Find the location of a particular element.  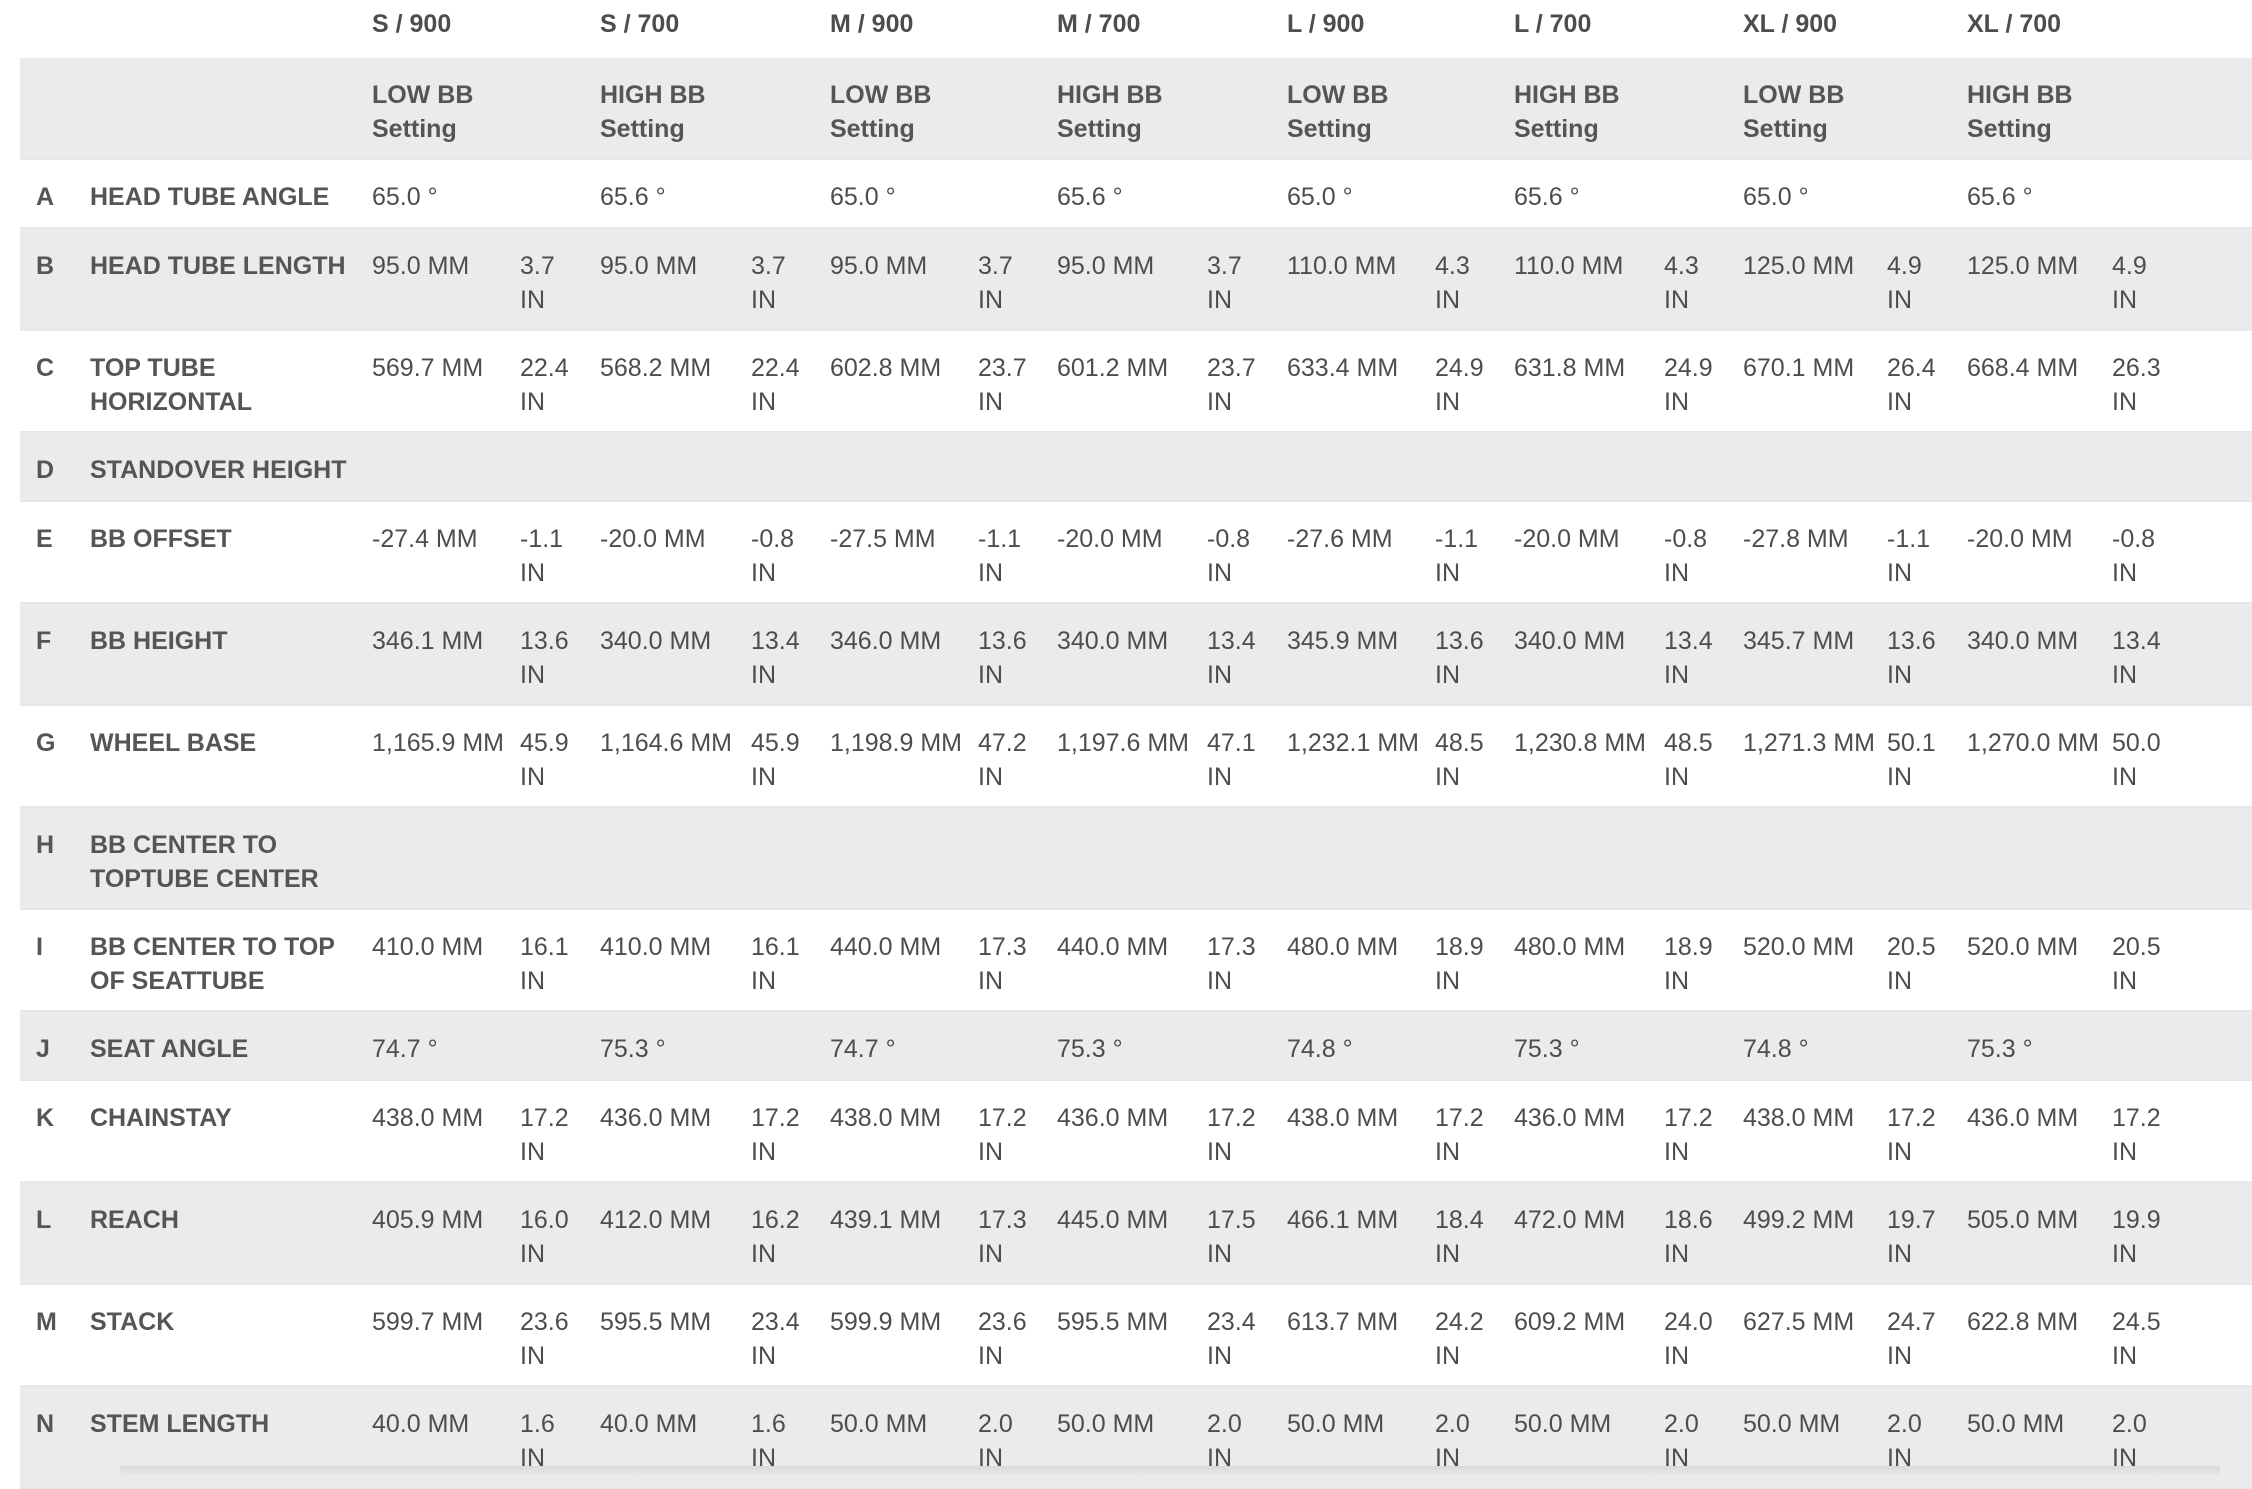

row-label: REACH is located at coordinates (134, 1220).